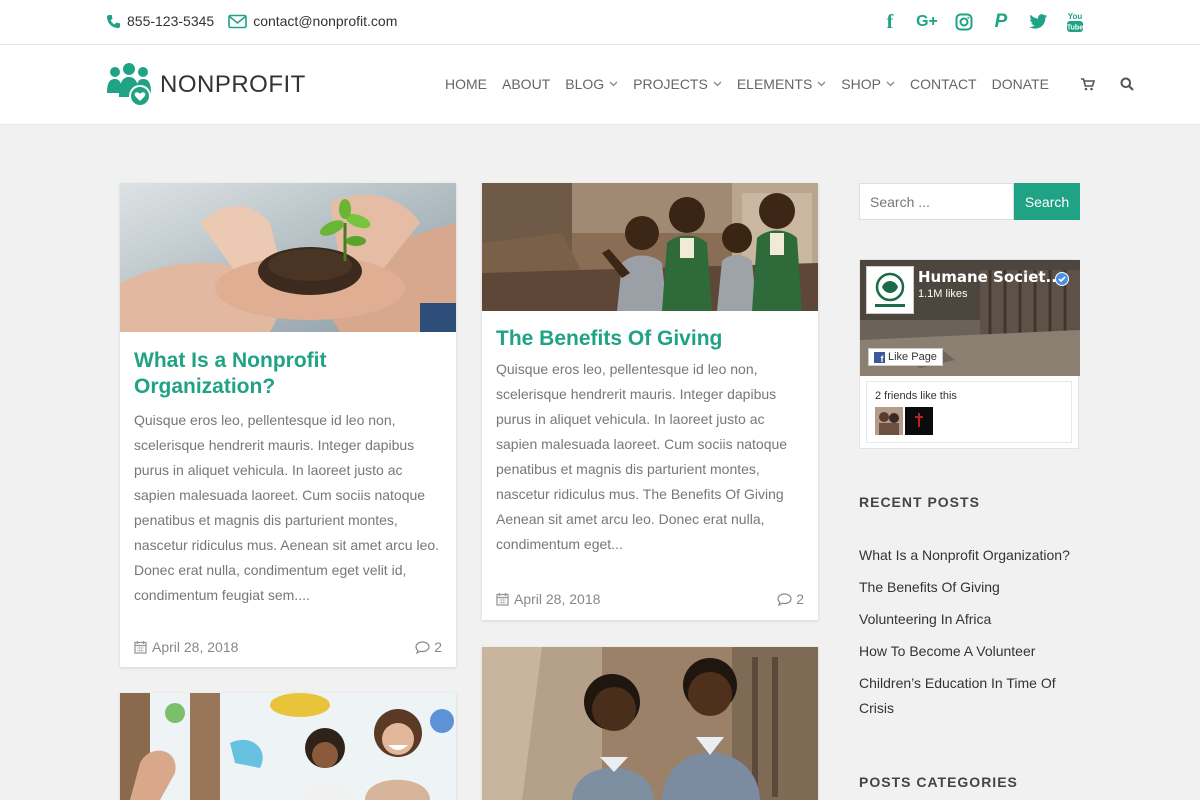 The width and height of the screenshot is (1200, 800). I want to click on email-address: contact@nonprofit.com, so click(325, 21).